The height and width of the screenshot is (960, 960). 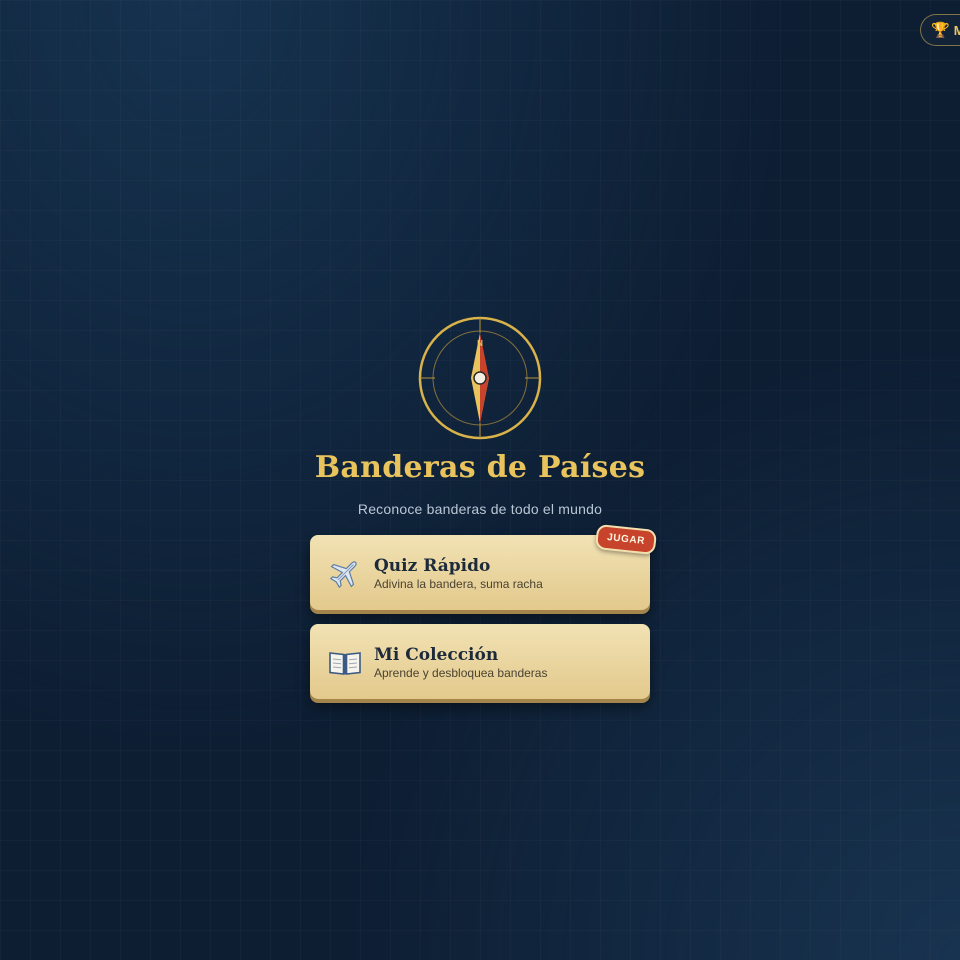 I want to click on top-badge-label: M, so click(x=956, y=30).